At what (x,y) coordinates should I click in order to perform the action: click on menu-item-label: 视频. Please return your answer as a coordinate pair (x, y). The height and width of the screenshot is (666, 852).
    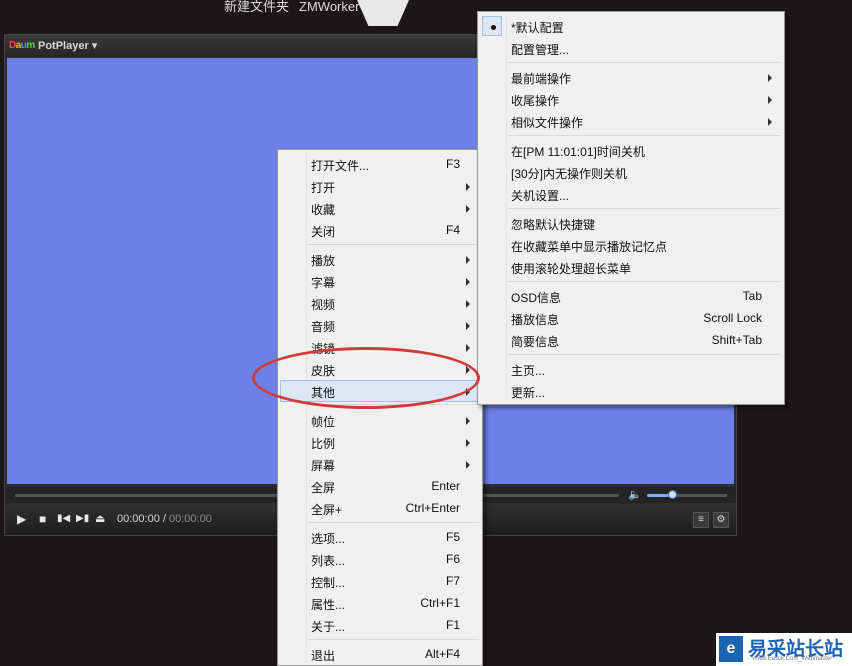
    Looking at the image, I should click on (323, 305).